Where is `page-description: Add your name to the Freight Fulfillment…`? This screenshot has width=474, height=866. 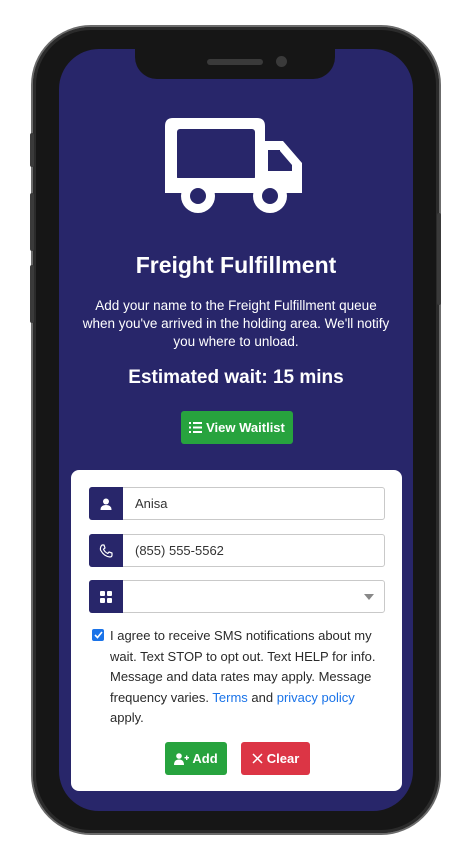 page-description: Add your name to the Freight Fulfillment… is located at coordinates (236, 323).